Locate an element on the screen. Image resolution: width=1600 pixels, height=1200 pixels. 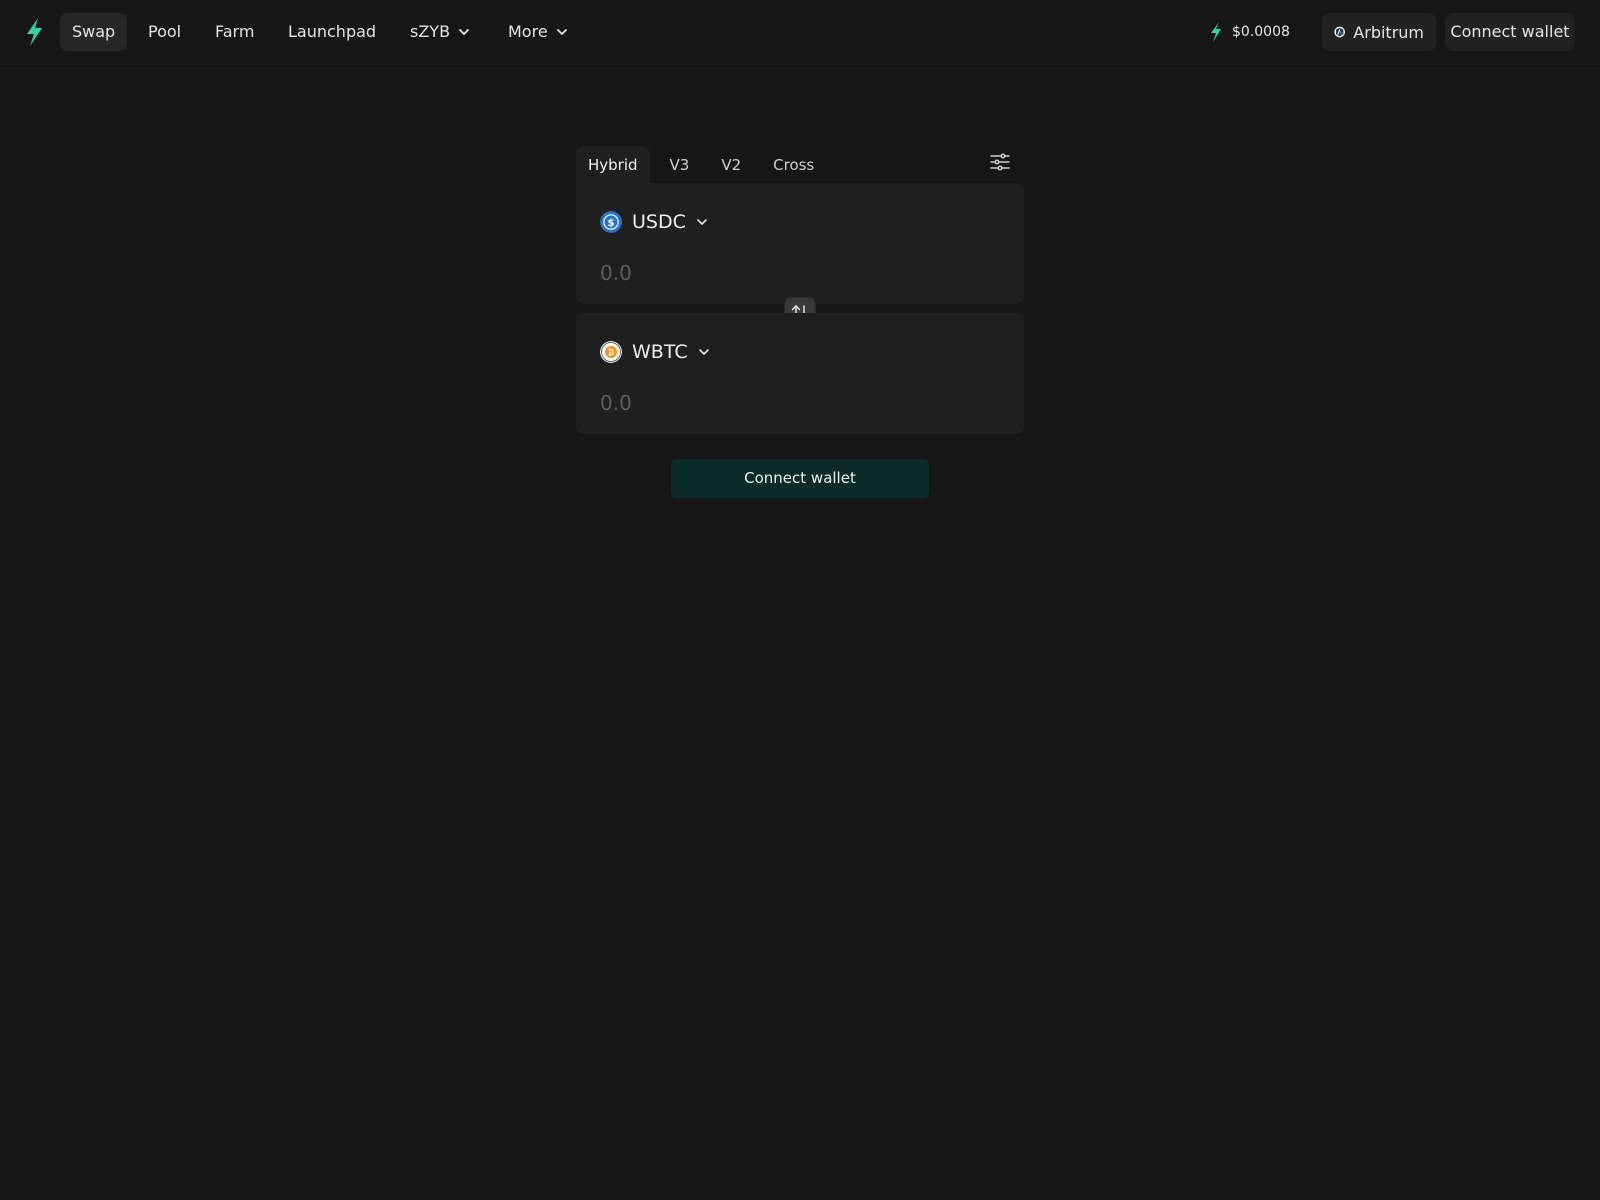
to-token-selector: ₿ WBTC is located at coordinates (655, 352).